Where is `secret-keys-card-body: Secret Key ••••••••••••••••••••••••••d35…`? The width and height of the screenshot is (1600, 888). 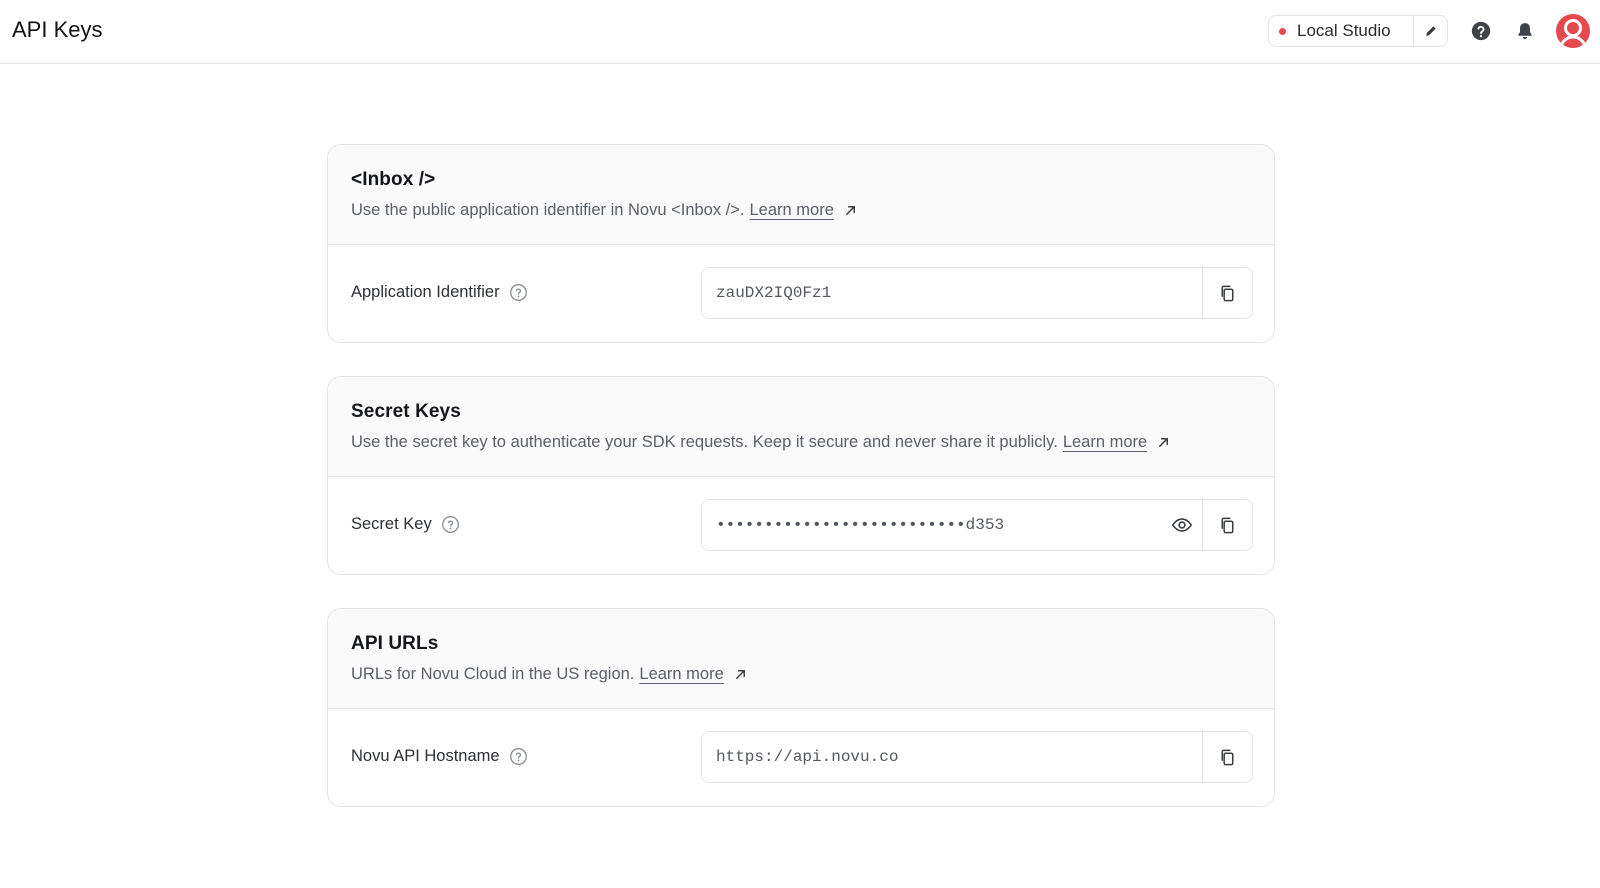 secret-keys-card-body: Secret Key ••••••••••••••••••••••••••d35… is located at coordinates (801, 525).